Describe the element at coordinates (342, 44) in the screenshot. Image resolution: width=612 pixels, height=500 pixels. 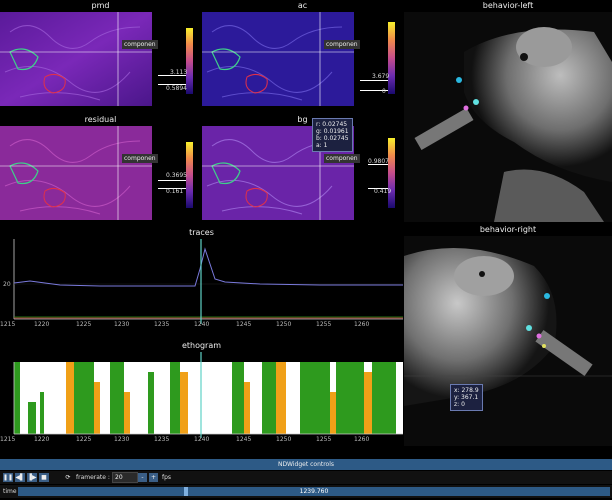
I see `ac-component-label: componen` at that location.